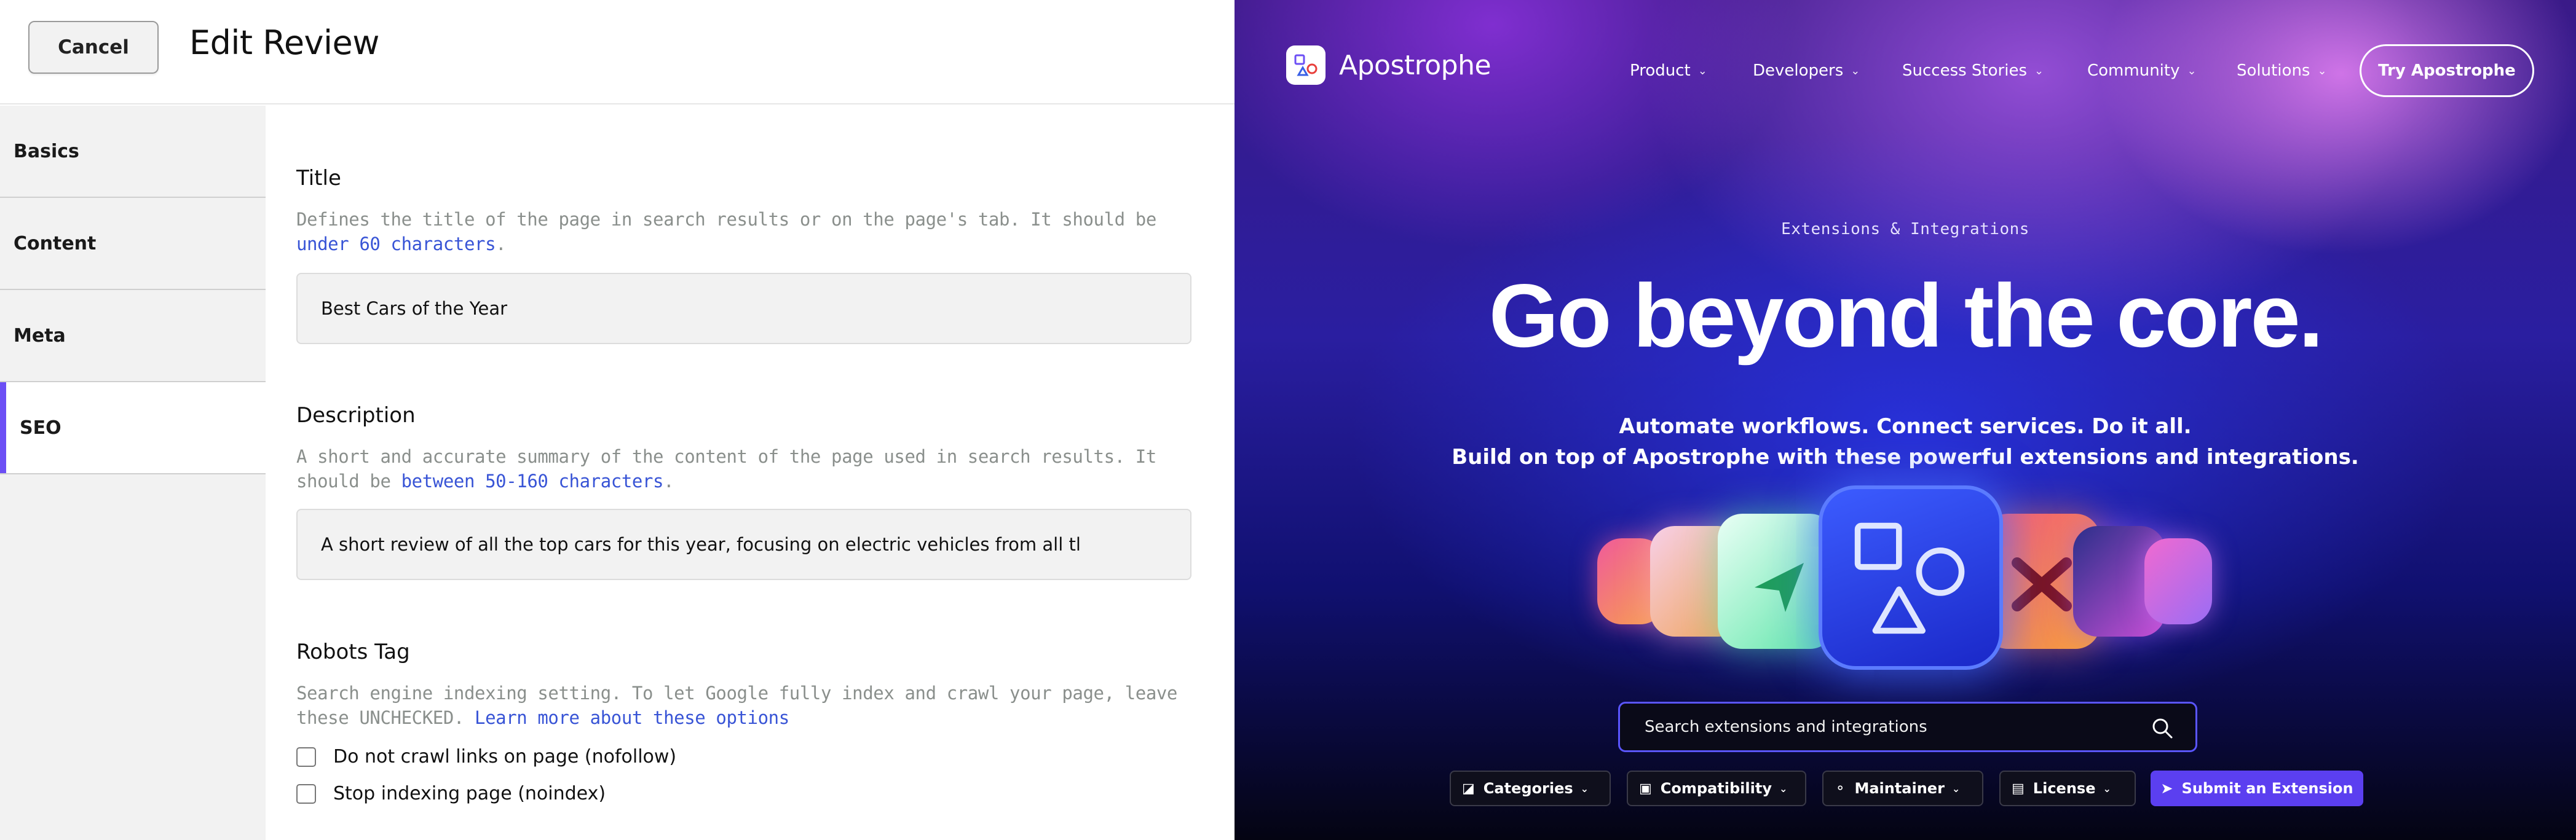  I want to click on try-apostrophe-button: Try Apostrophe, so click(2447, 70).